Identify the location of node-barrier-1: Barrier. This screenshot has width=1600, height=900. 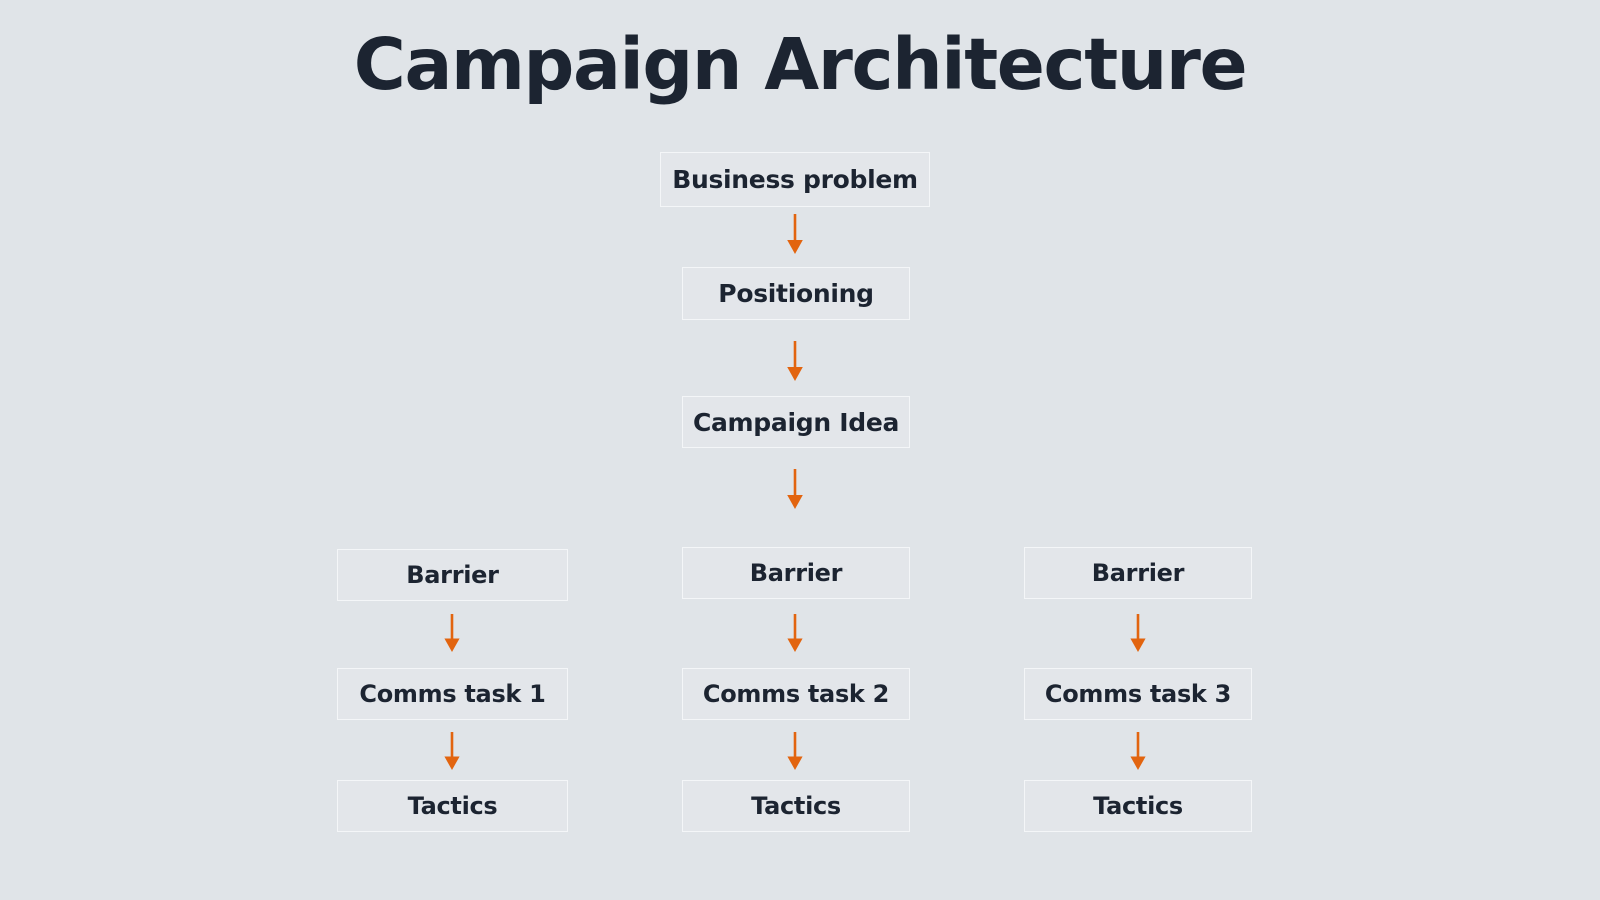
(452, 575).